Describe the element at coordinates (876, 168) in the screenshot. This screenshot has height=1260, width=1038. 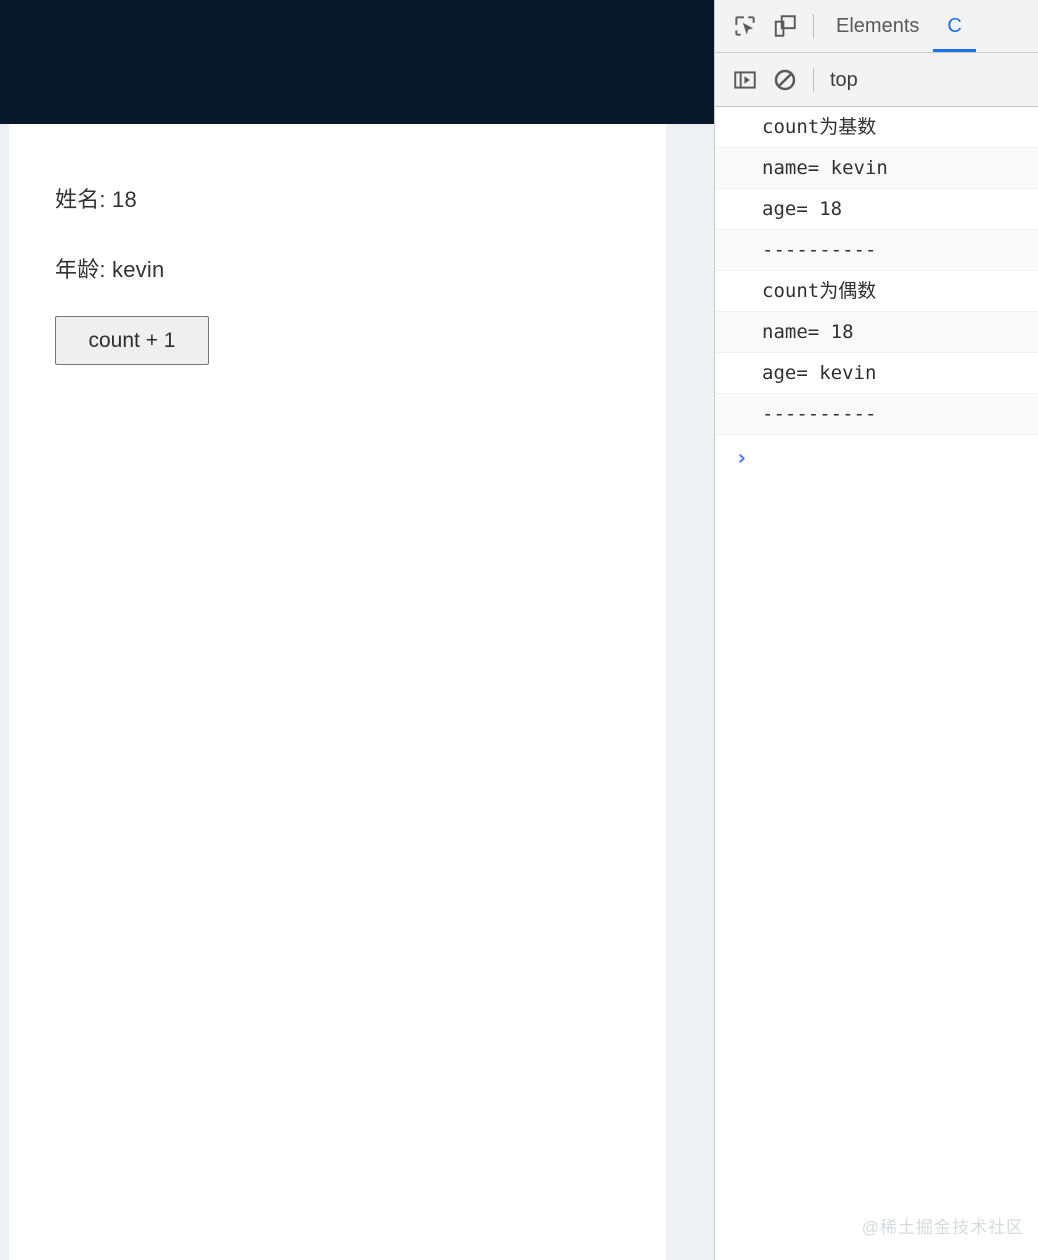
I see `console-message: name= kevin` at that location.